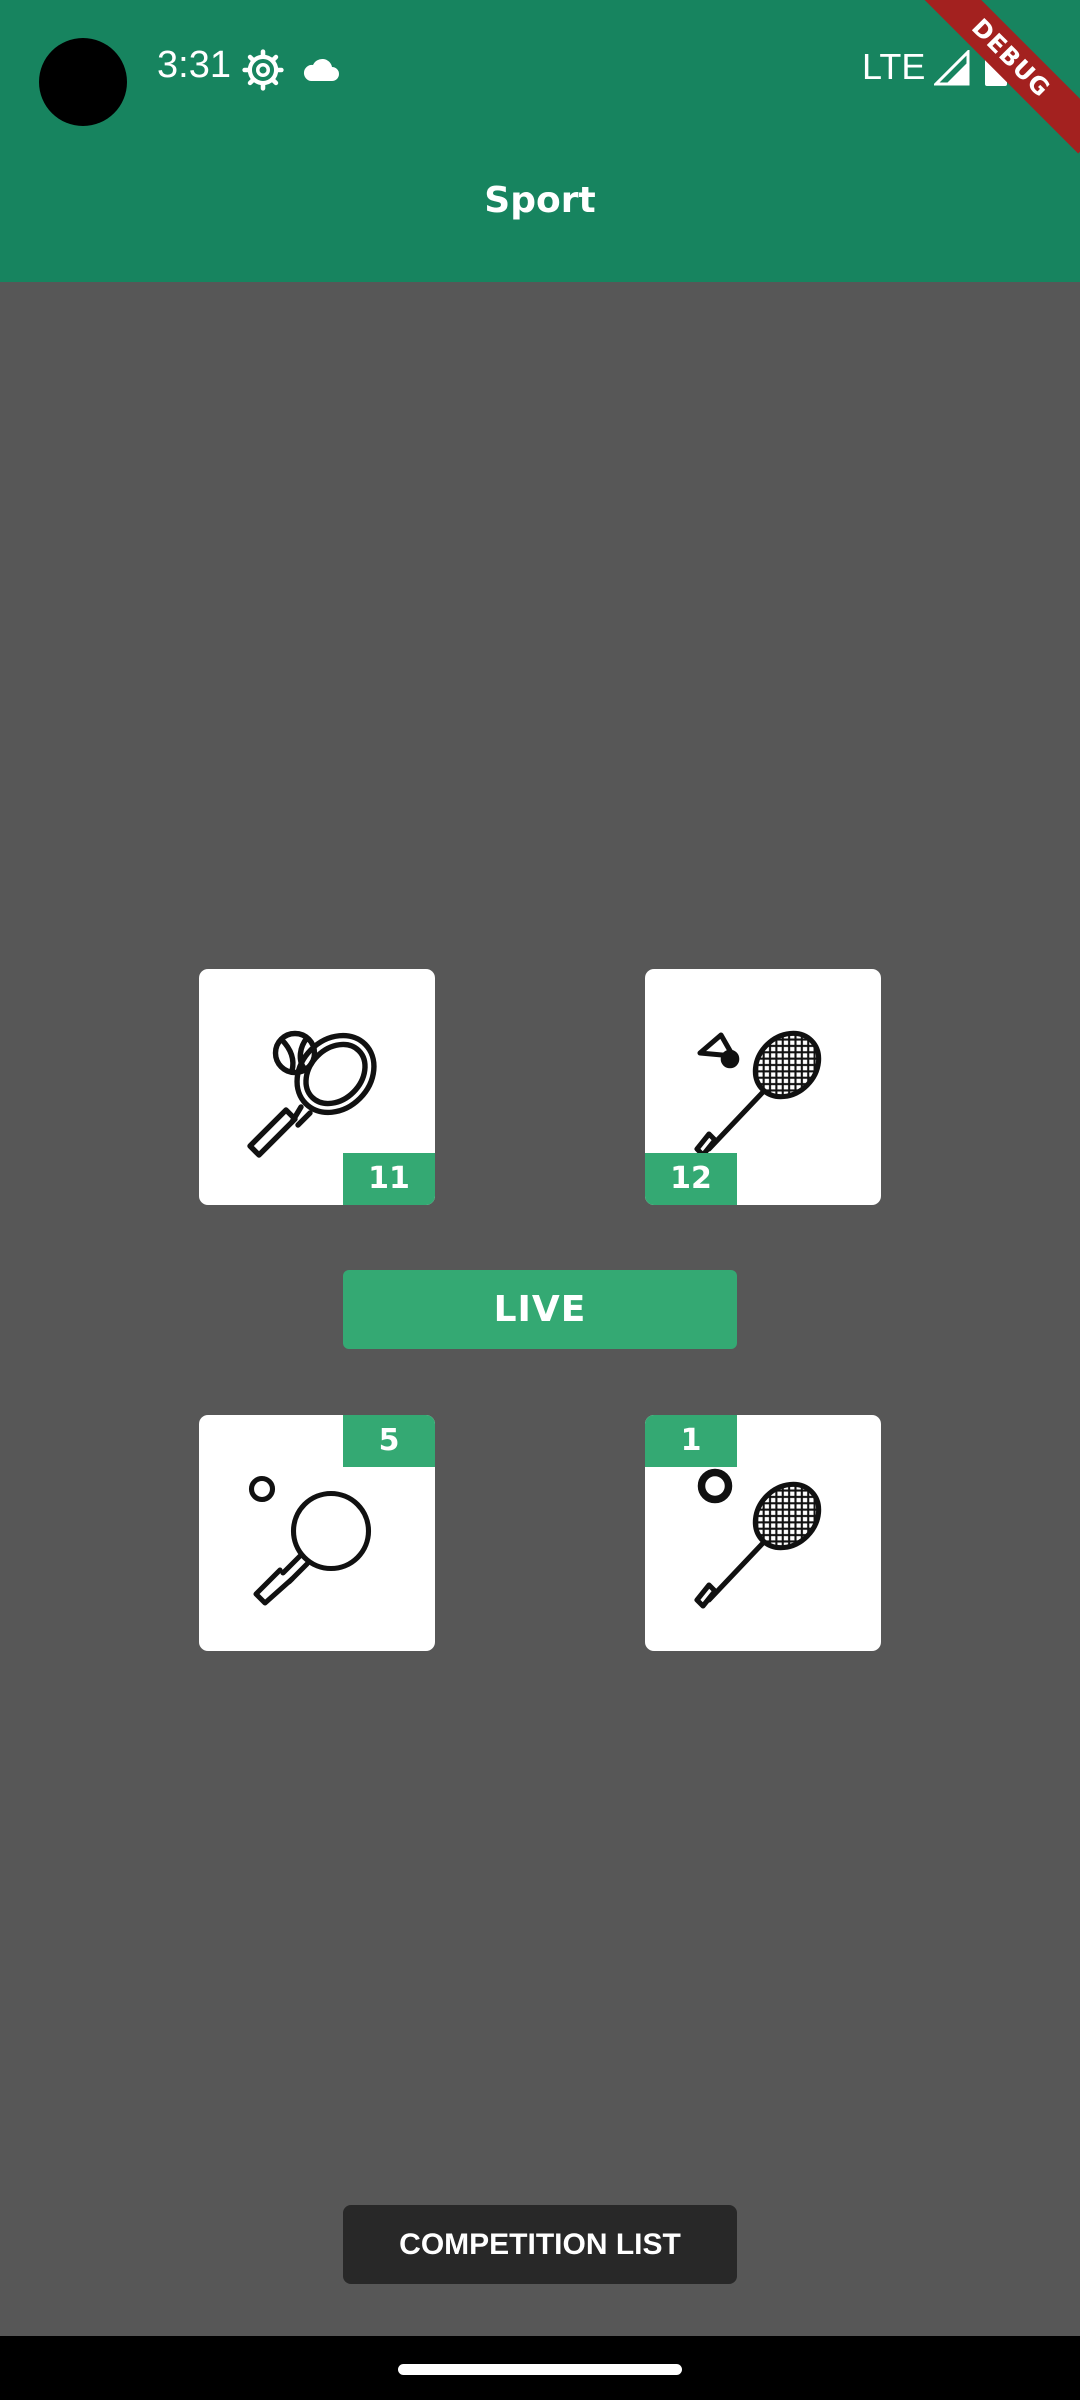 The image size is (1080, 2400). Describe the element at coordinates (83, 82) in the screenshot. I see `camera-cutout` at that location.